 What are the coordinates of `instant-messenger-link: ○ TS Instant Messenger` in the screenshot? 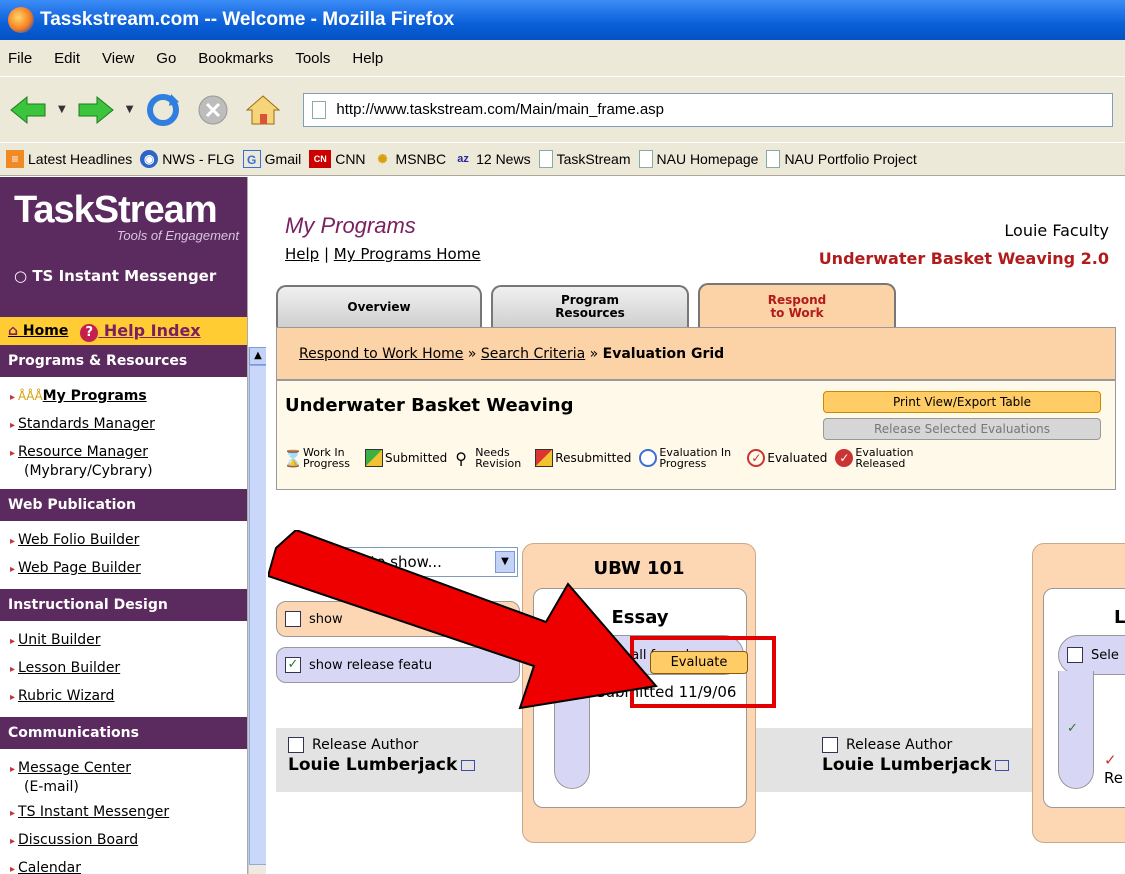 It's located at (130, 276).